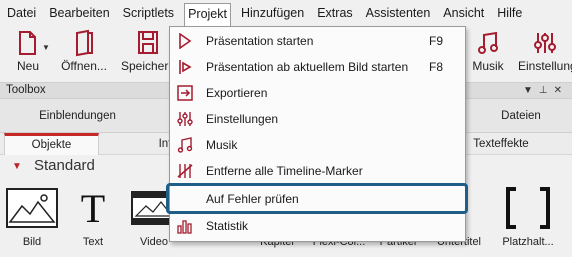  Describe the element at coordinates (398, 13) in the screenshot. I see `menu-assistenten: Assistenten` at that location.